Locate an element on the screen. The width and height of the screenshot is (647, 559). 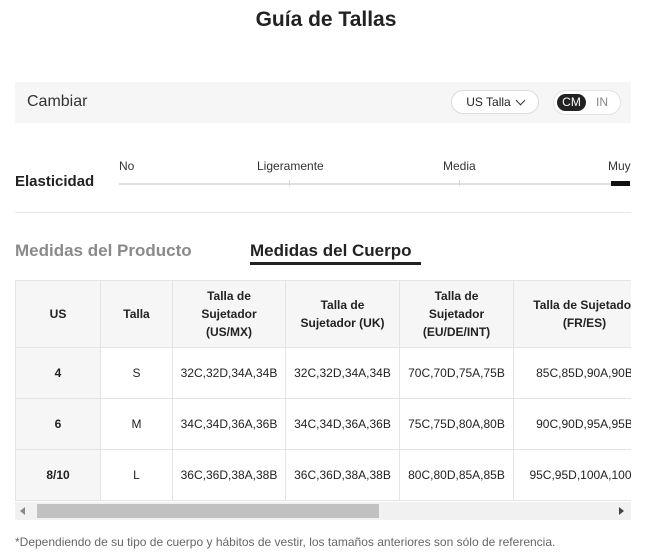
unit-in-option: IN is located at coordinates (602, 102).